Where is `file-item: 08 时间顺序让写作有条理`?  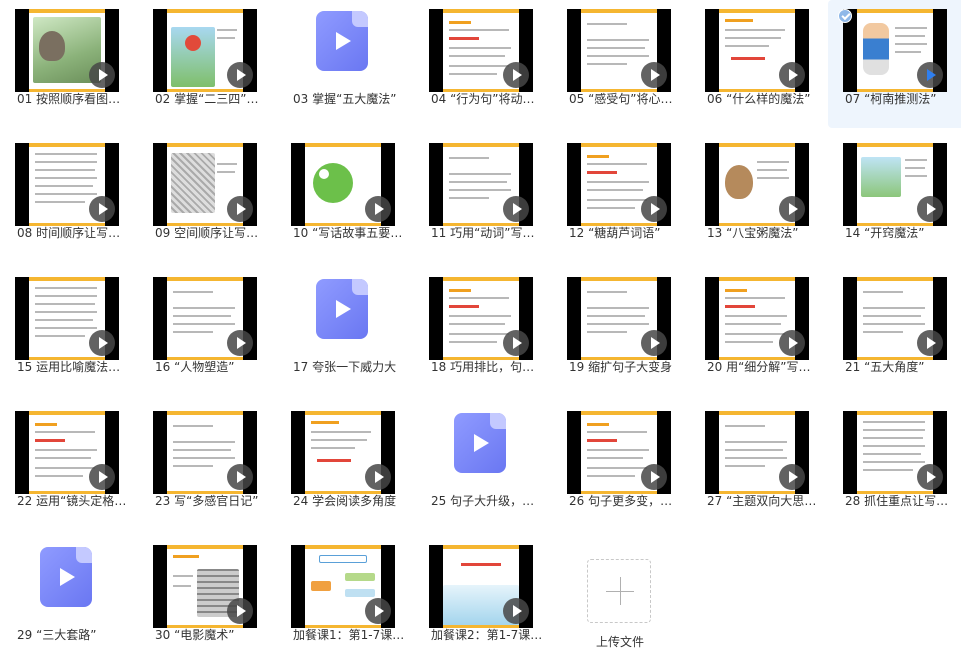
file-item: 08 时间顺序让写作有条理 is located at coordinates (69, 198).